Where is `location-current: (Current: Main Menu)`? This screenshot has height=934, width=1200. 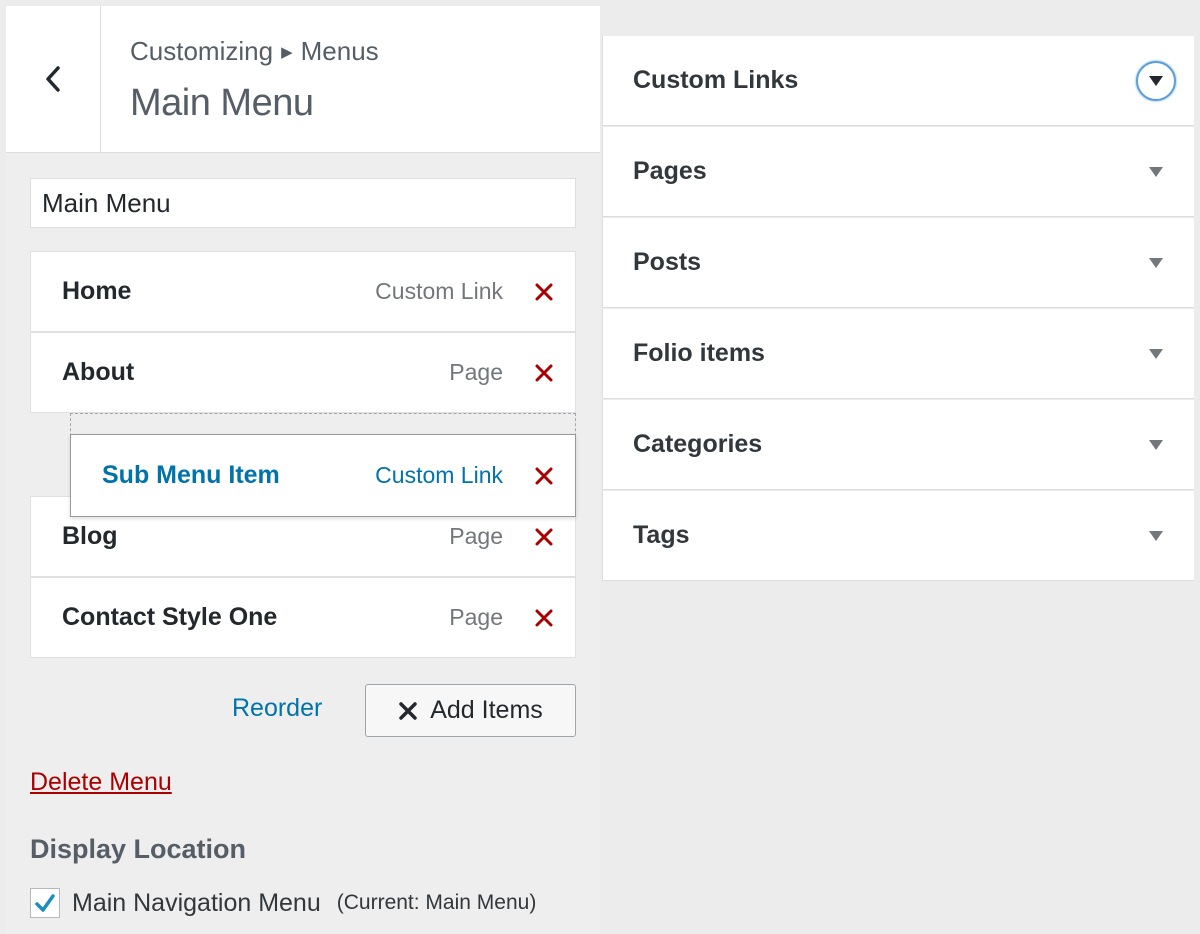
location-current: (Current: Main Menu) is located at coordinates (436, 902).